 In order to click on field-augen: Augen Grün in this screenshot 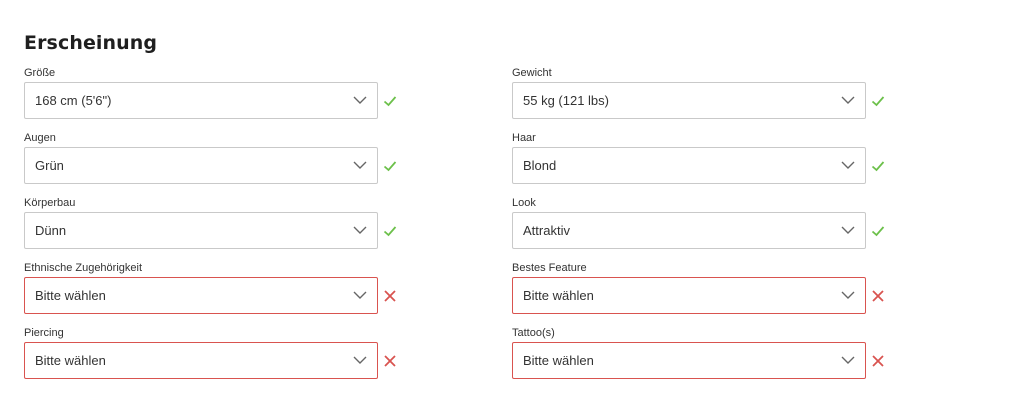, I will do `click(224, 158)`.